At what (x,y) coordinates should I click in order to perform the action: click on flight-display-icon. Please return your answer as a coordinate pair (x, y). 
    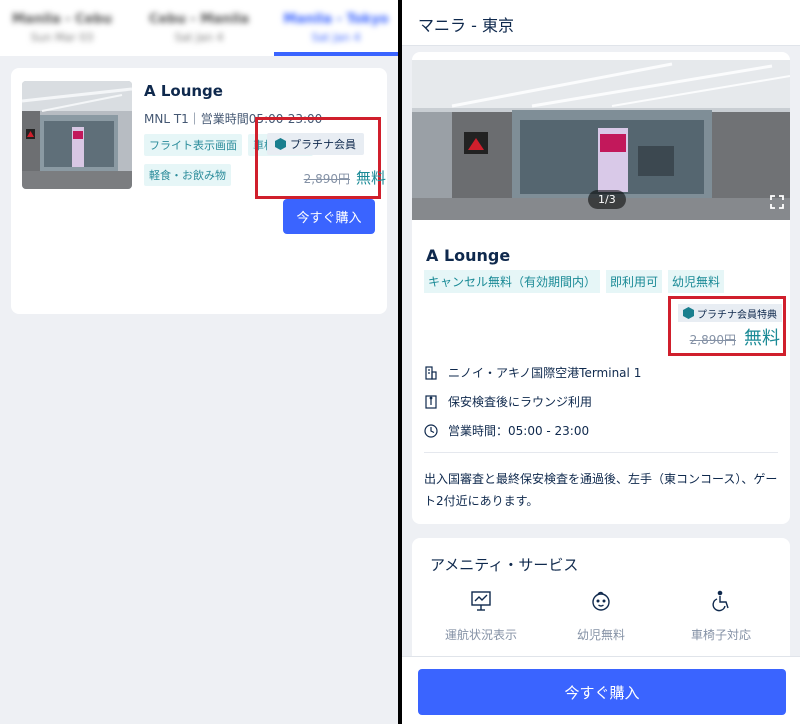
    Looking at the image, I should click on (481, 603).